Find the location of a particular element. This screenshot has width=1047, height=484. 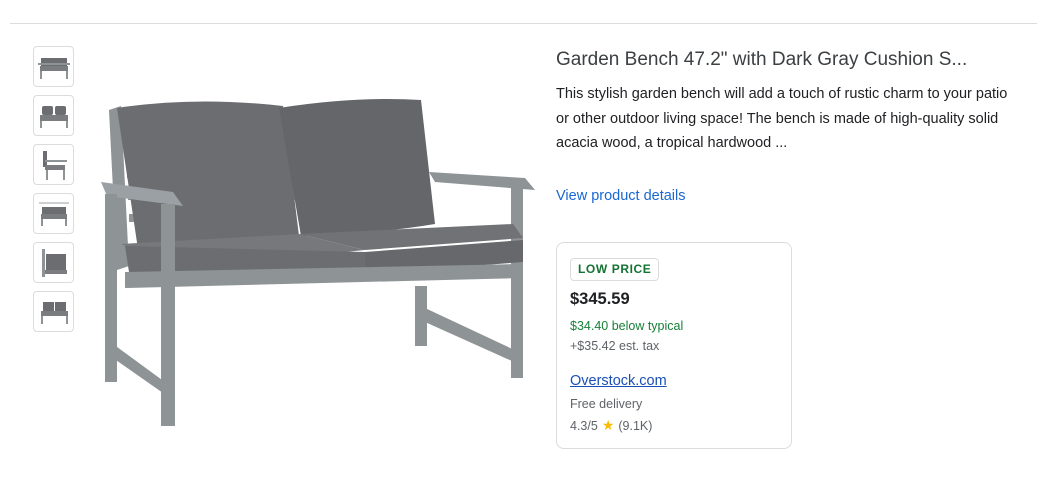

offer-price: $345.59 is located at coordinates (600, 299).